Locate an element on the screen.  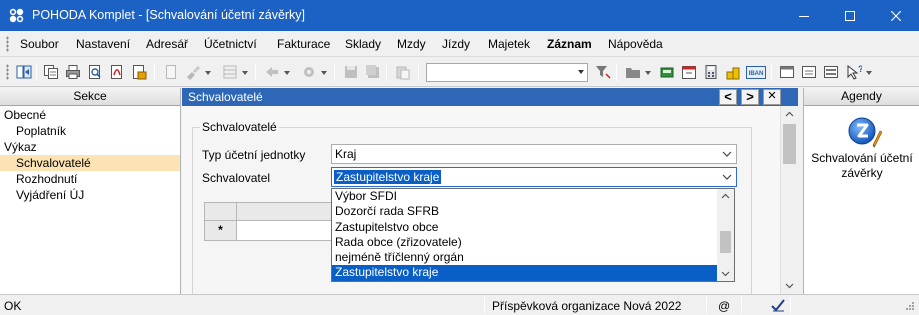
menu-soubor: Soubor is located at coordinates (39, 44).